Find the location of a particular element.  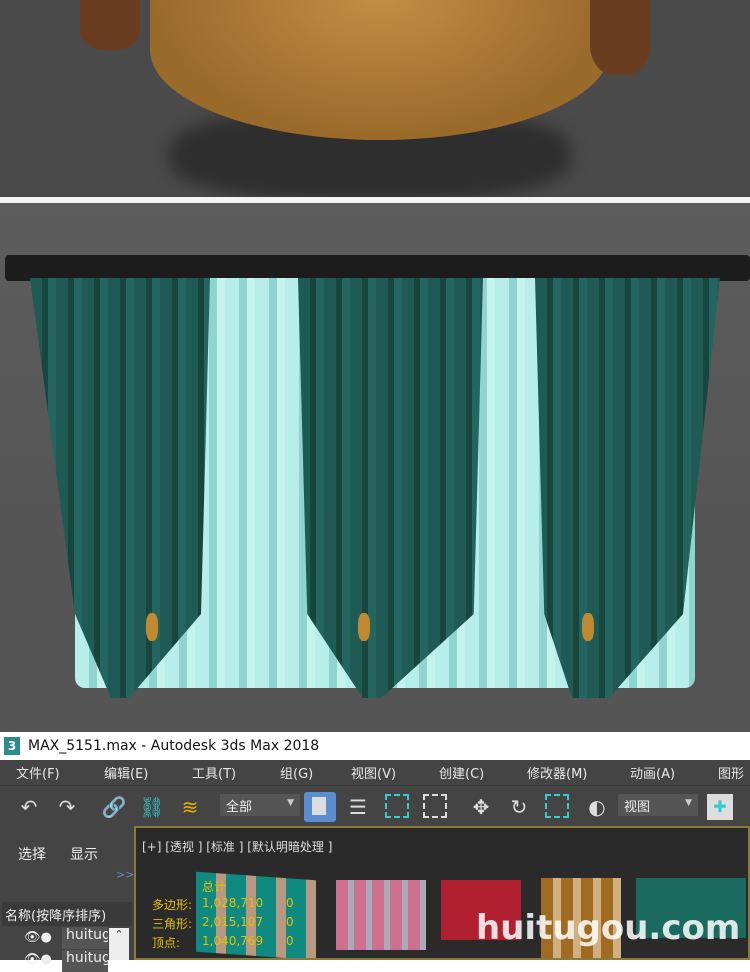

selection-filter-dropdown: 全部 ▼ is located at coordinates (260, 805).